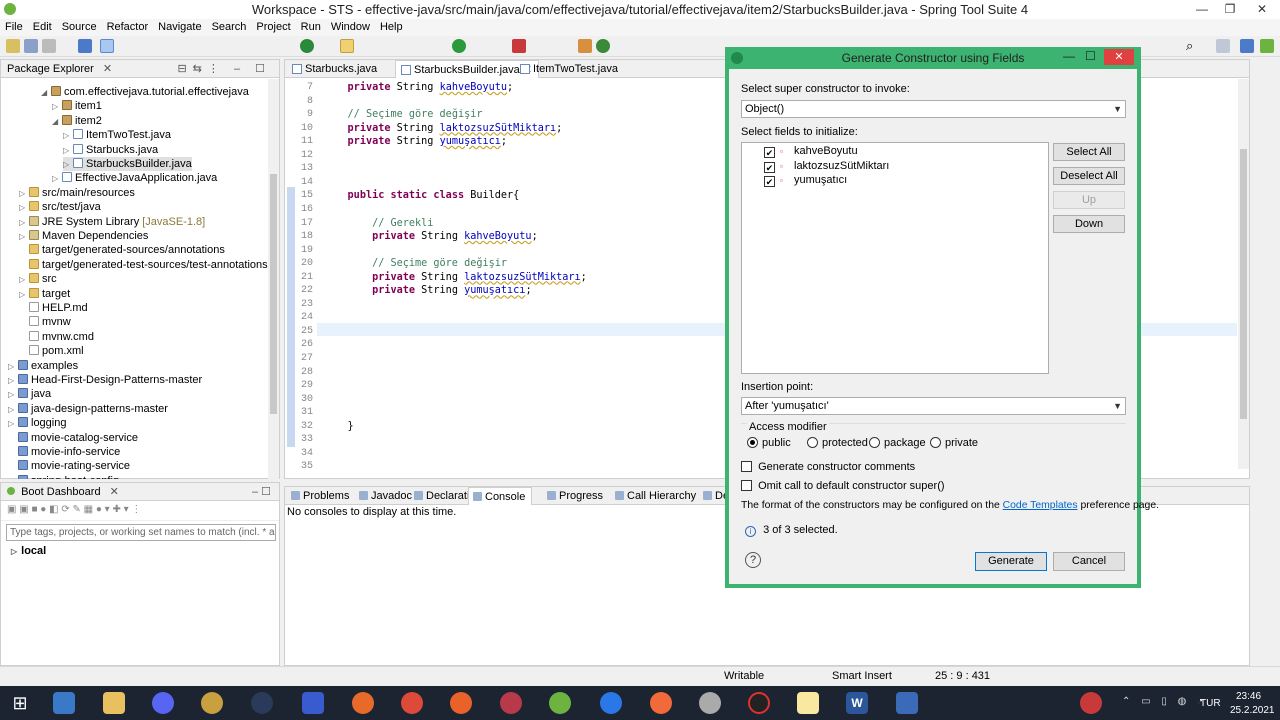 Image resolution: width=1280 pixels, height=720 pixels. I want to click on notes-icon, so click(907, 703).